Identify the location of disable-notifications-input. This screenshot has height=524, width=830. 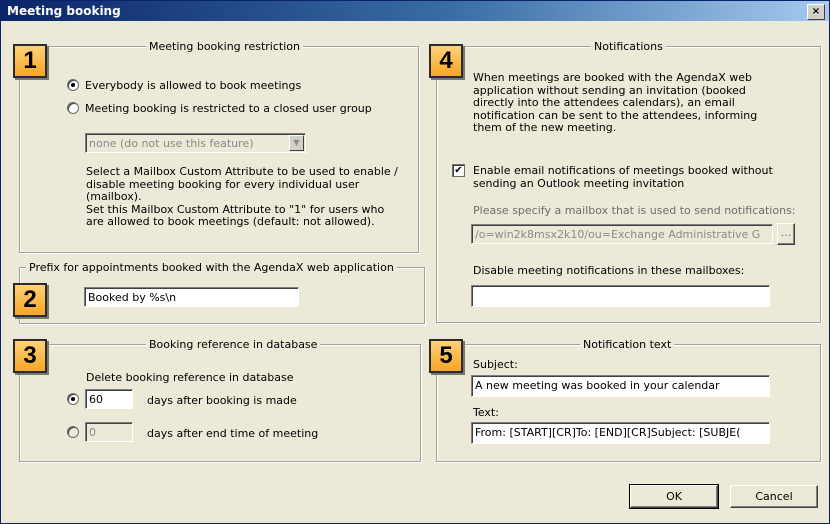
(620, 296).